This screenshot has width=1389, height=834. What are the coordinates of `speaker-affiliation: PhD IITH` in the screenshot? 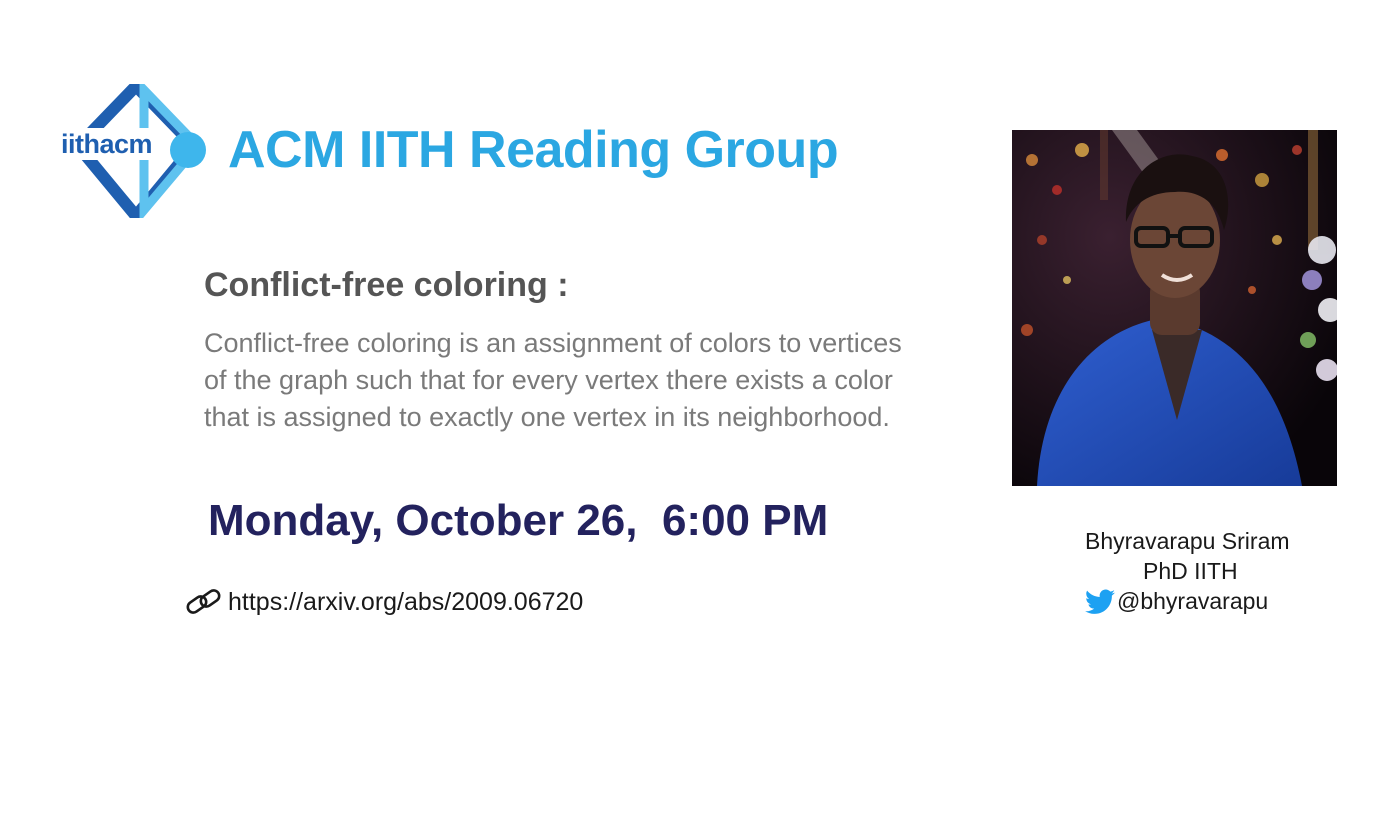 It's located at (1190, 571).